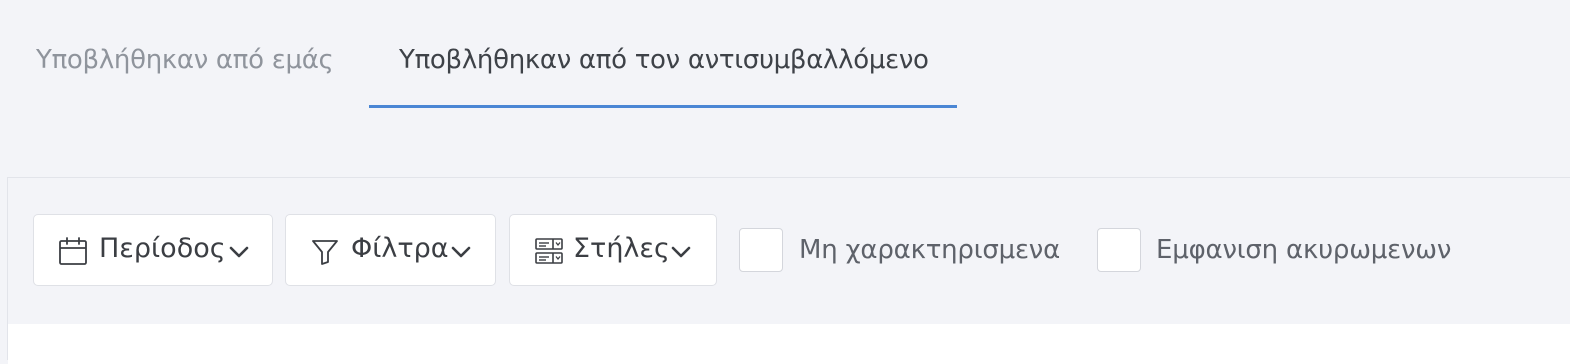 The width and height of the screenshot is (1570, 364). Describe the element at coordinates (1119, 250) in the screenshot. I see `show-cancelled-checkbox` at that location.